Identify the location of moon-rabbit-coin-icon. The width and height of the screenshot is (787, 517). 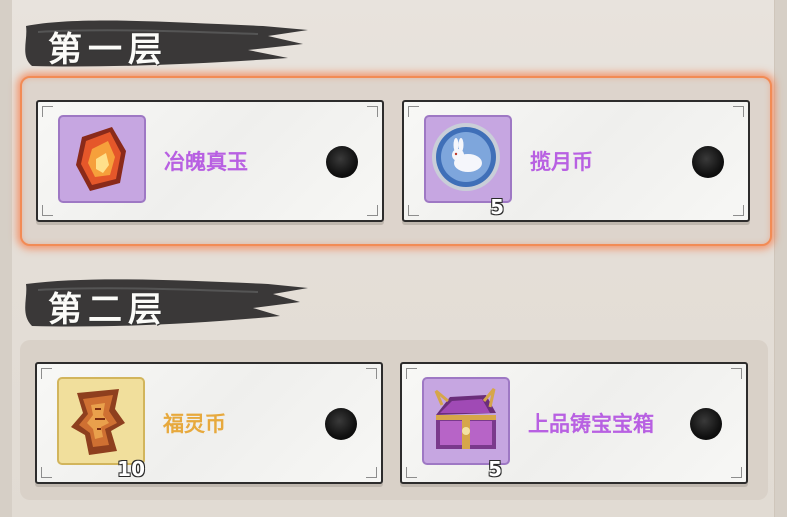
(466, 157).